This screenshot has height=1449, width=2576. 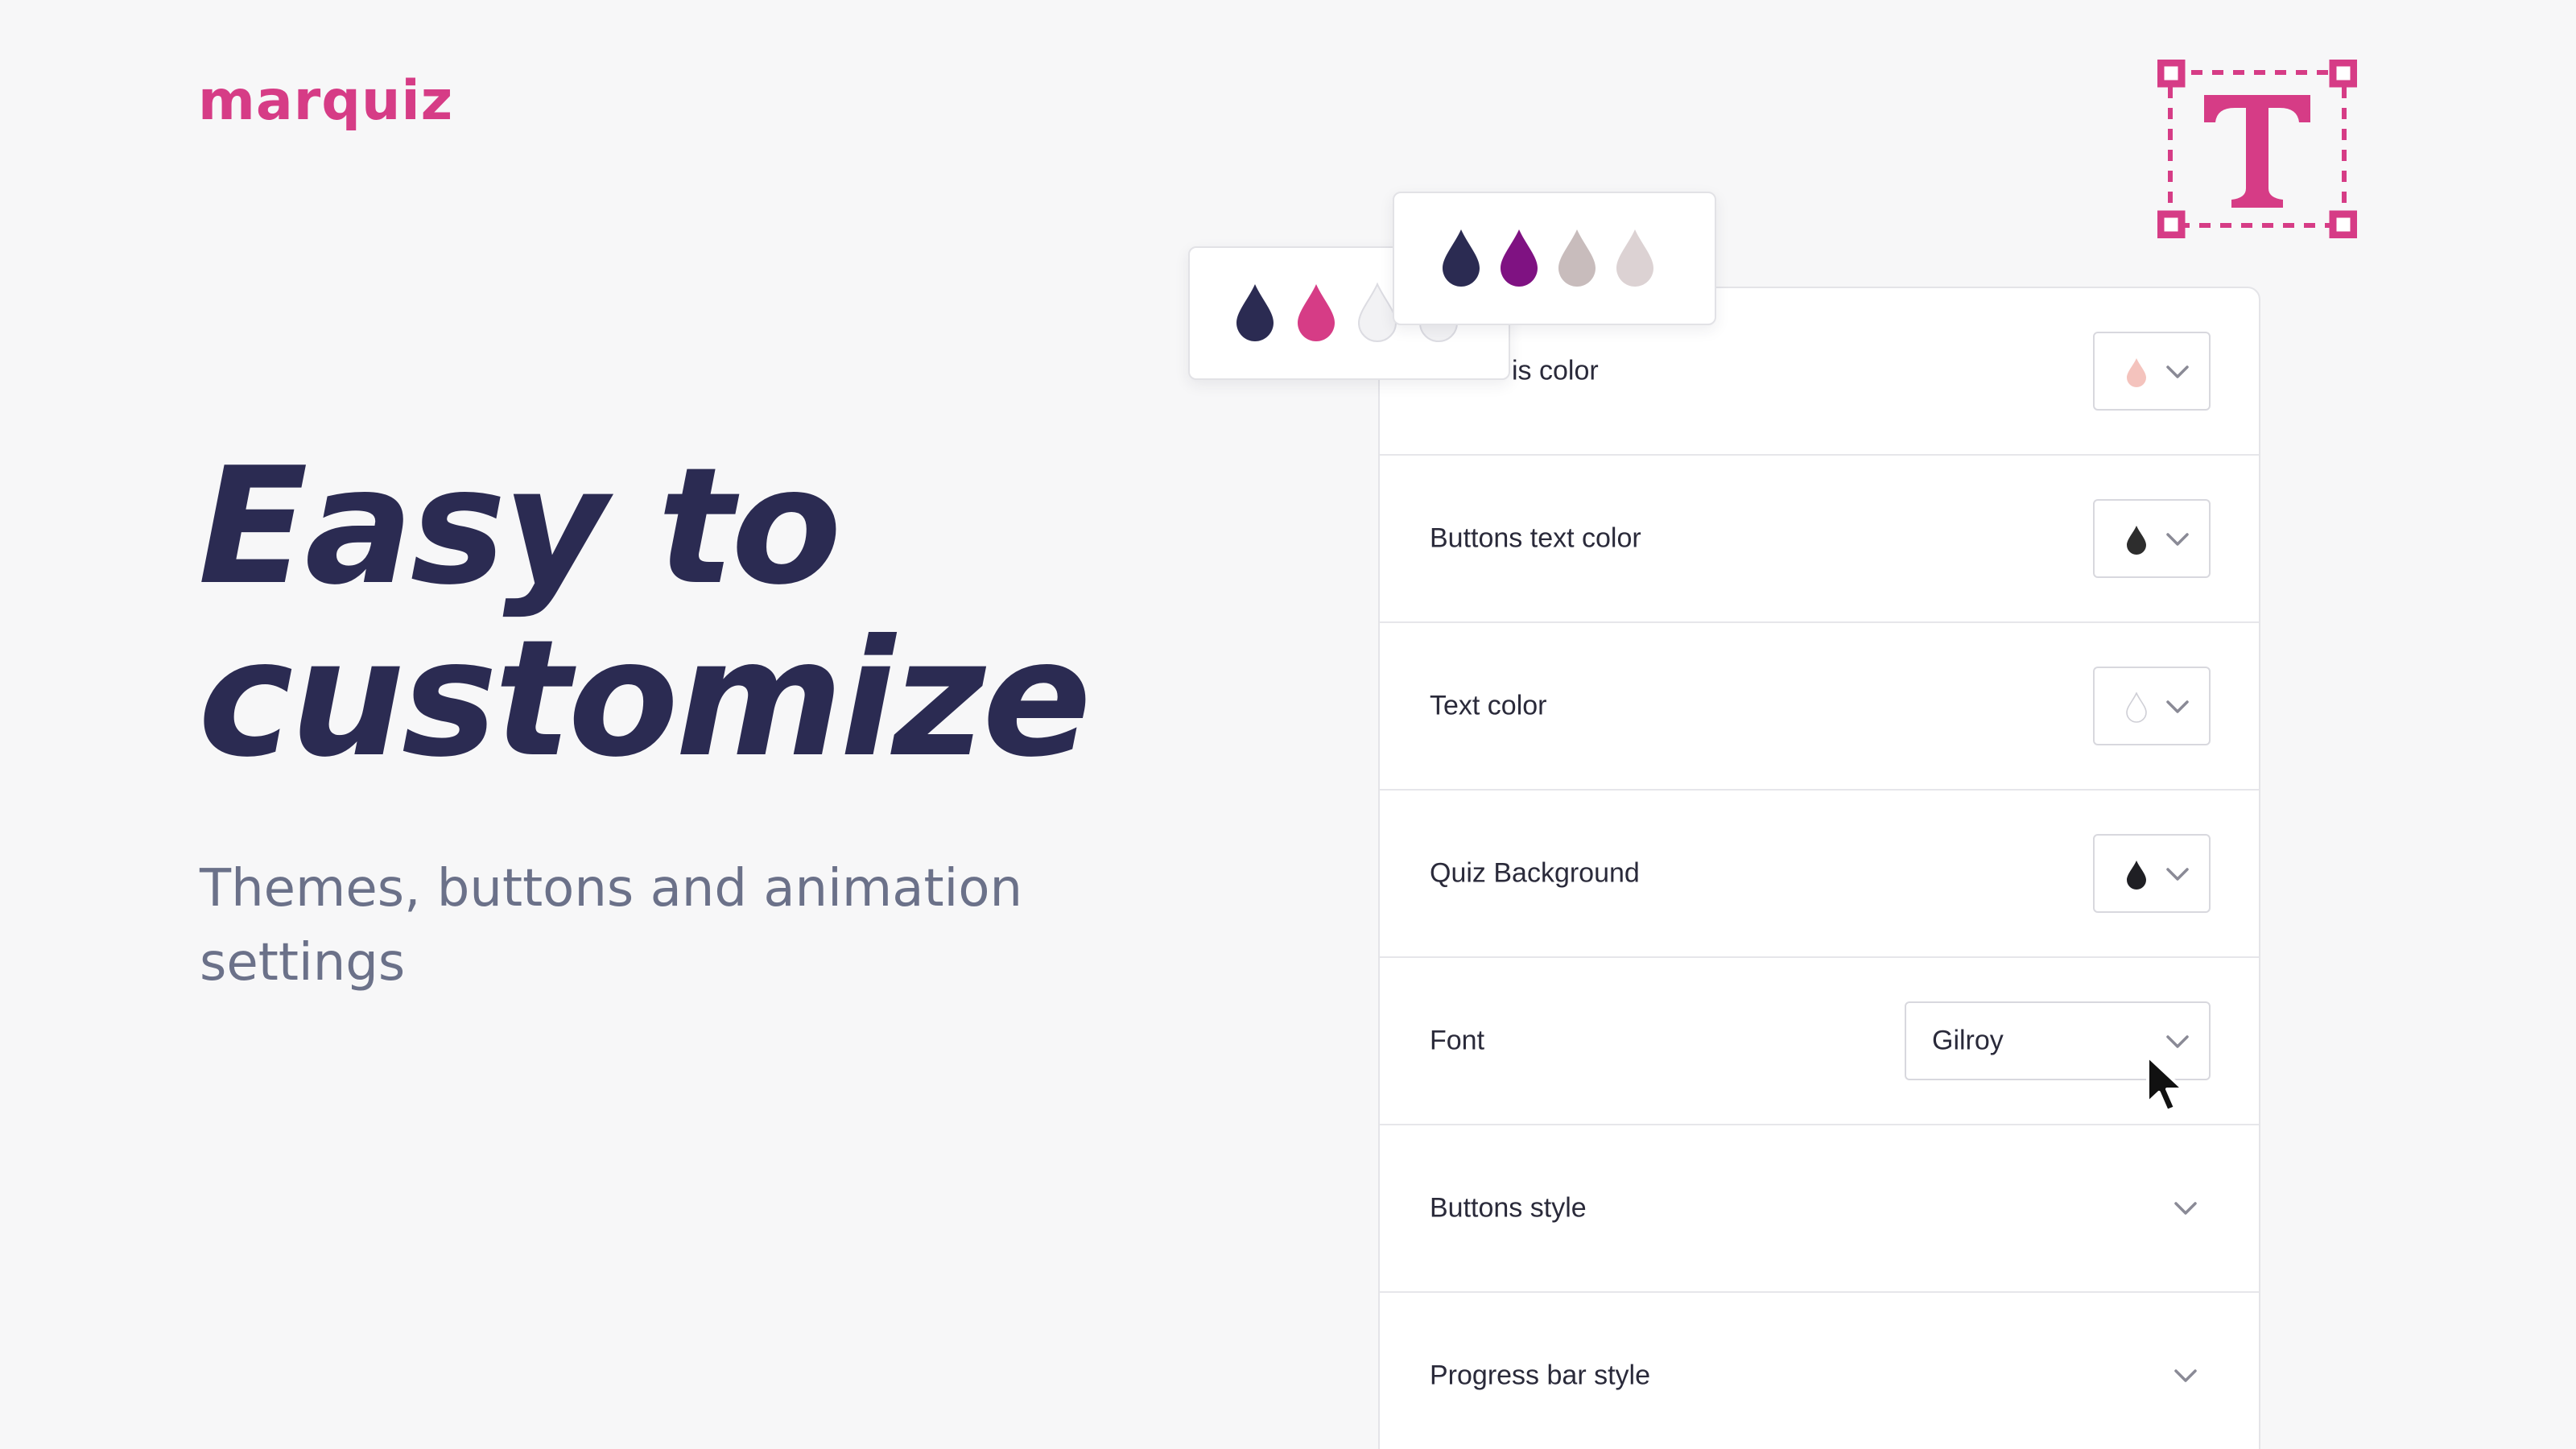 I want to click on row-label: is color, so click(x=1555, y=370).